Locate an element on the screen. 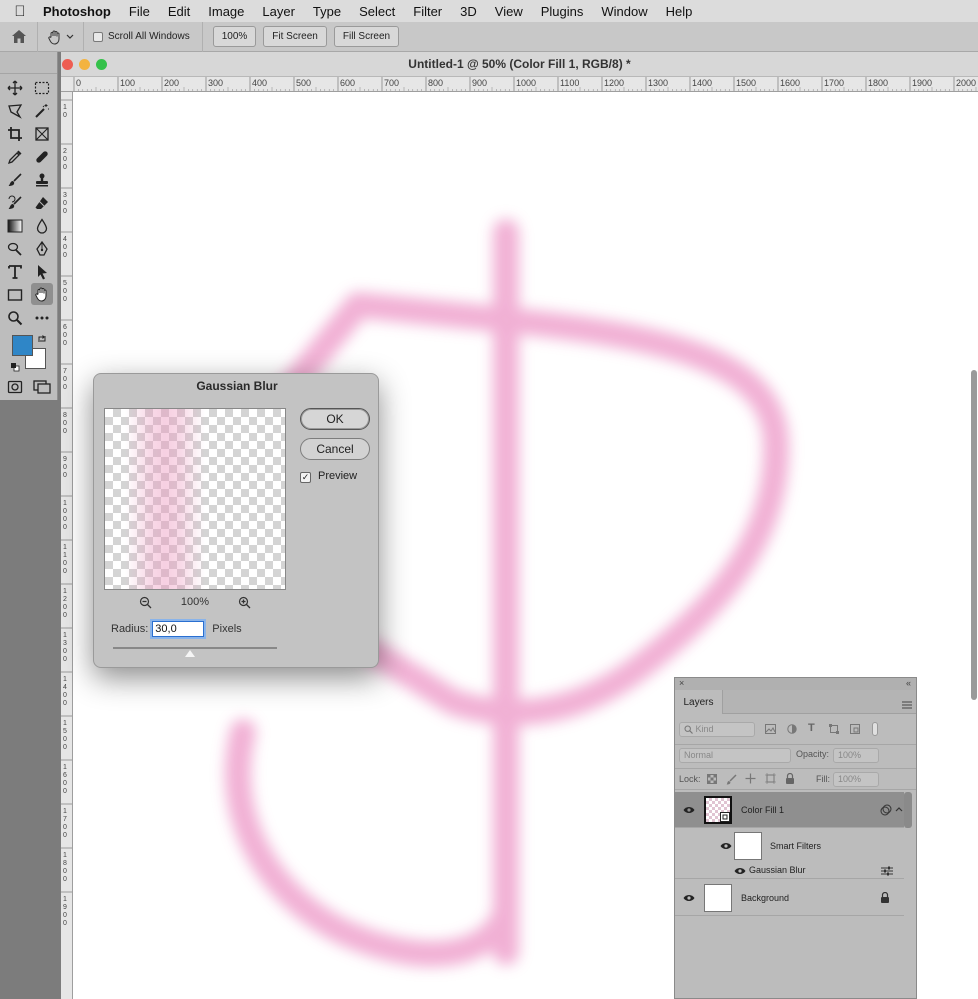  scroll-all-windows-checkbox is located at coordinates (98, 36).